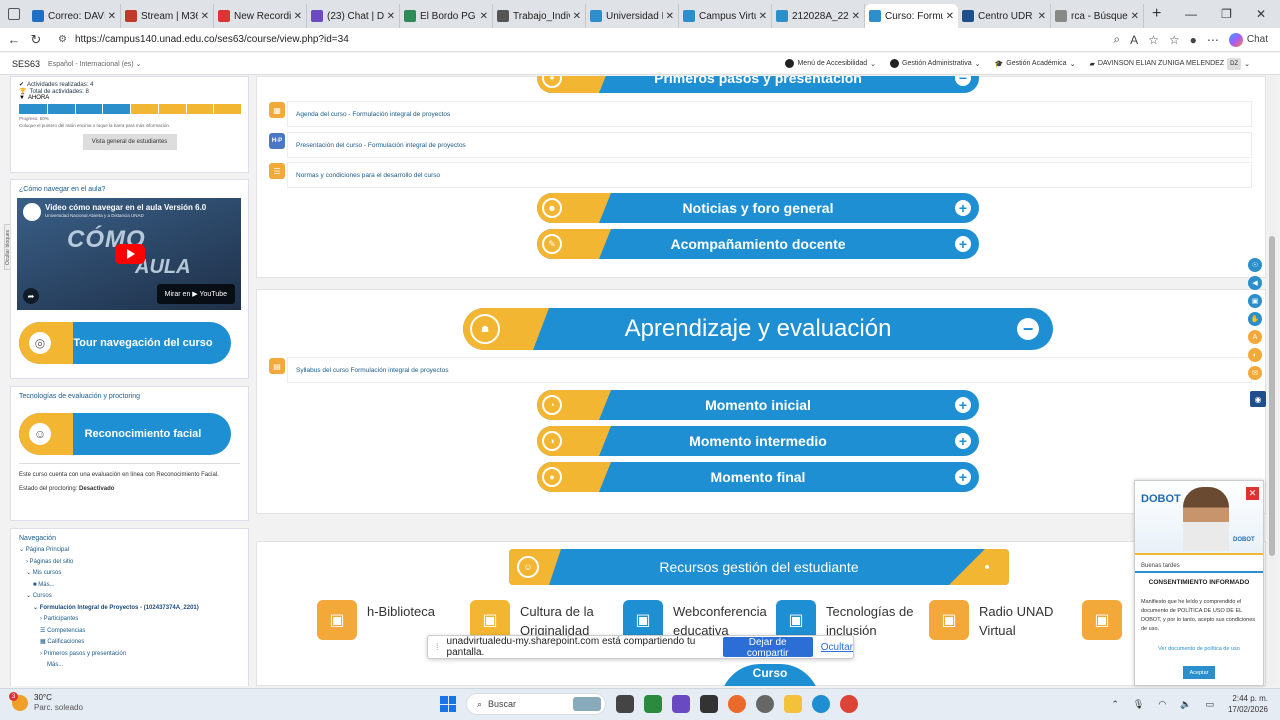  I want to click on browser-tab: Correo: DAVINS✕, so click(74, 16).